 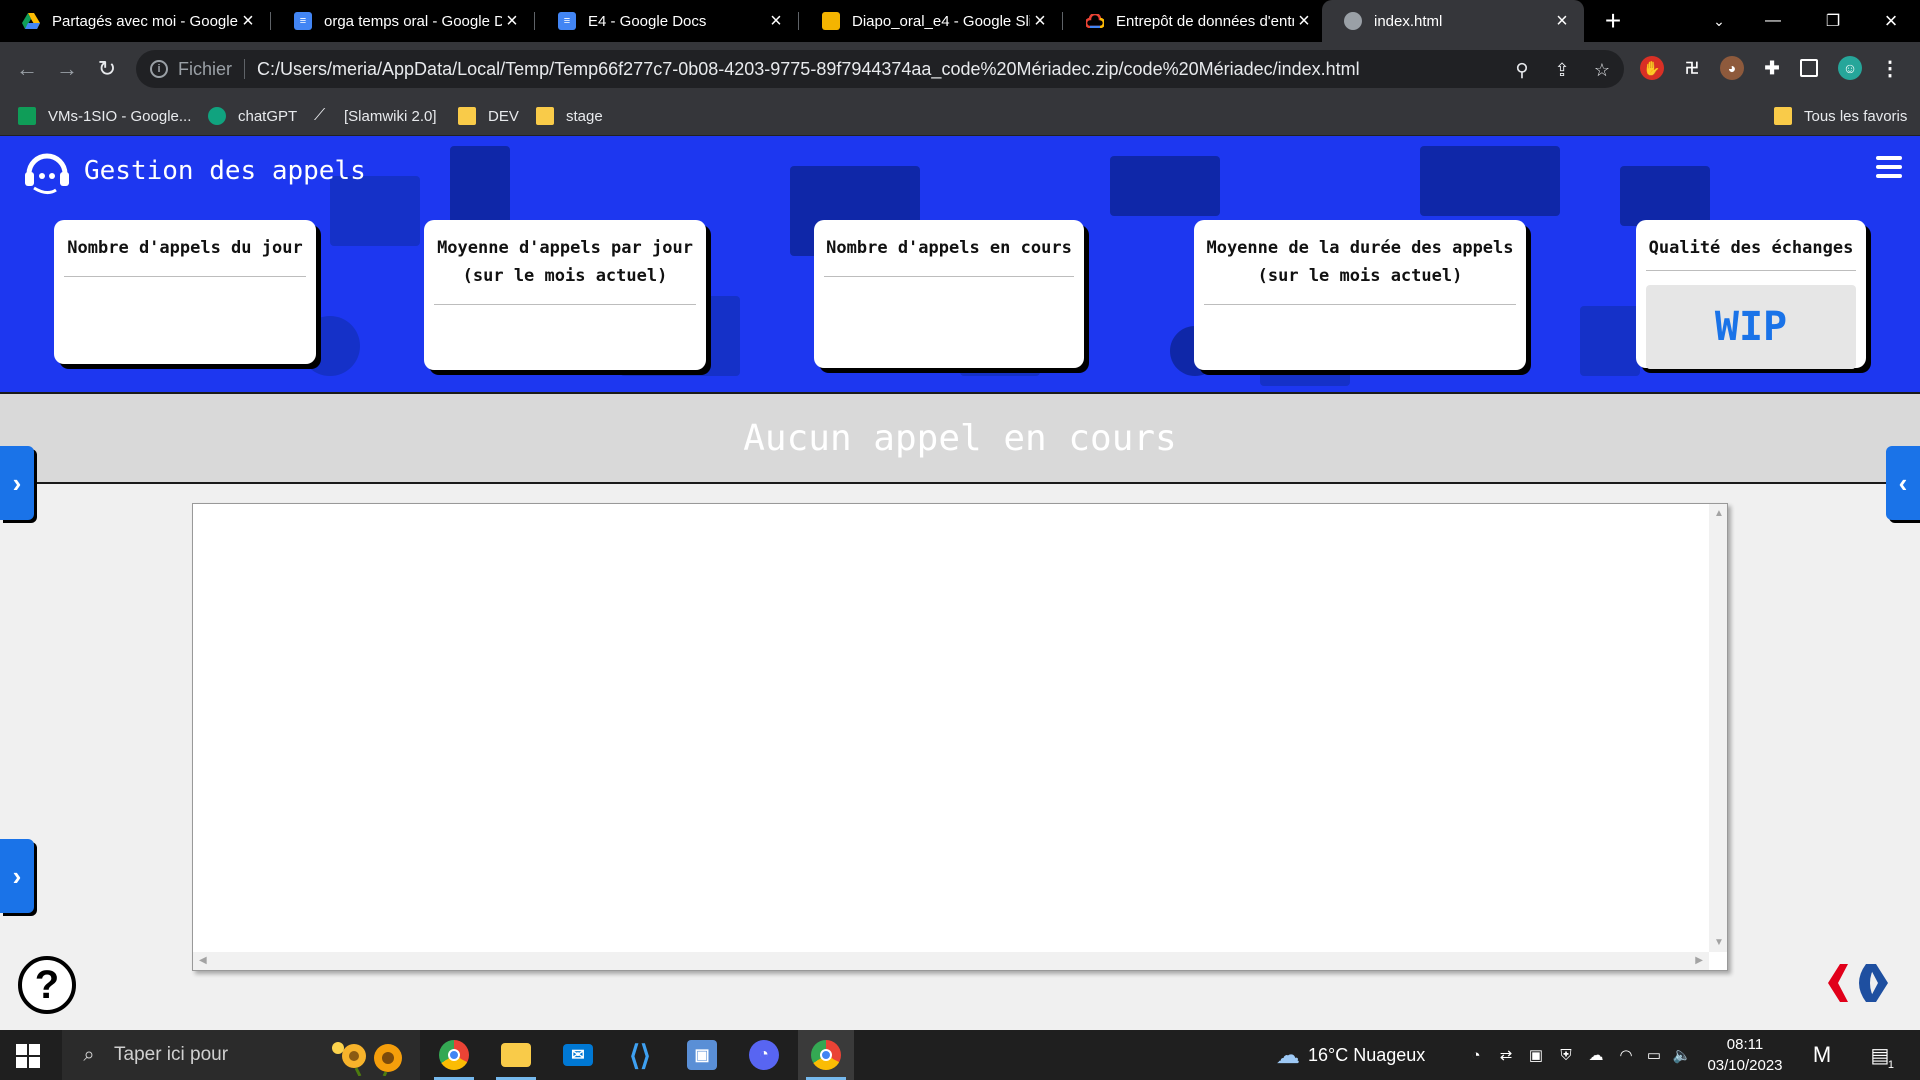 I want to click on display-tray-icon: ▣, so click(x=1536, y=1055).